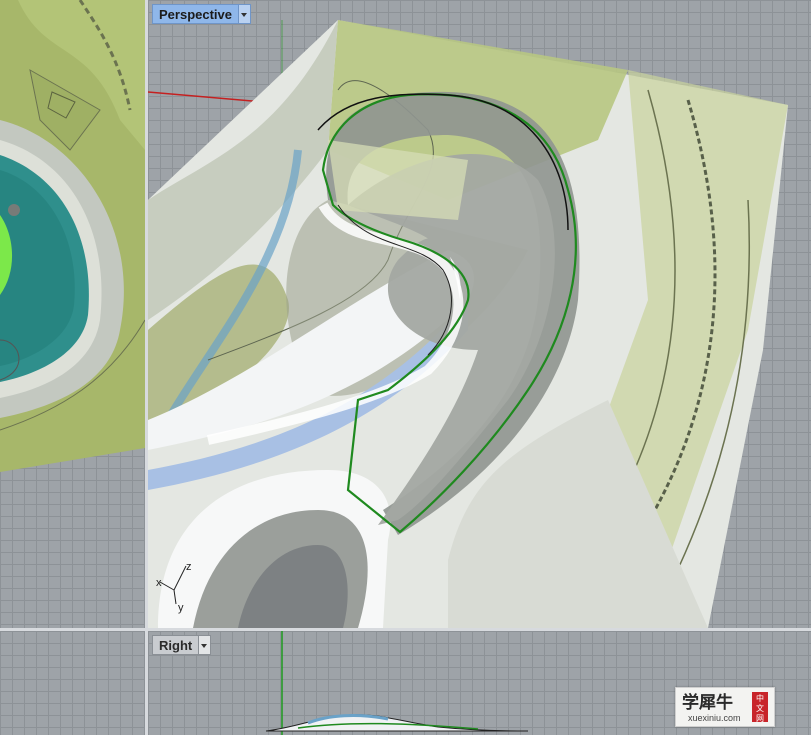 The image size is (811, 735). What do you see at coordinates (195, 14) in the screenshot?
I see `viewport-title-label: Perspective` at bounding box center [195, 14].